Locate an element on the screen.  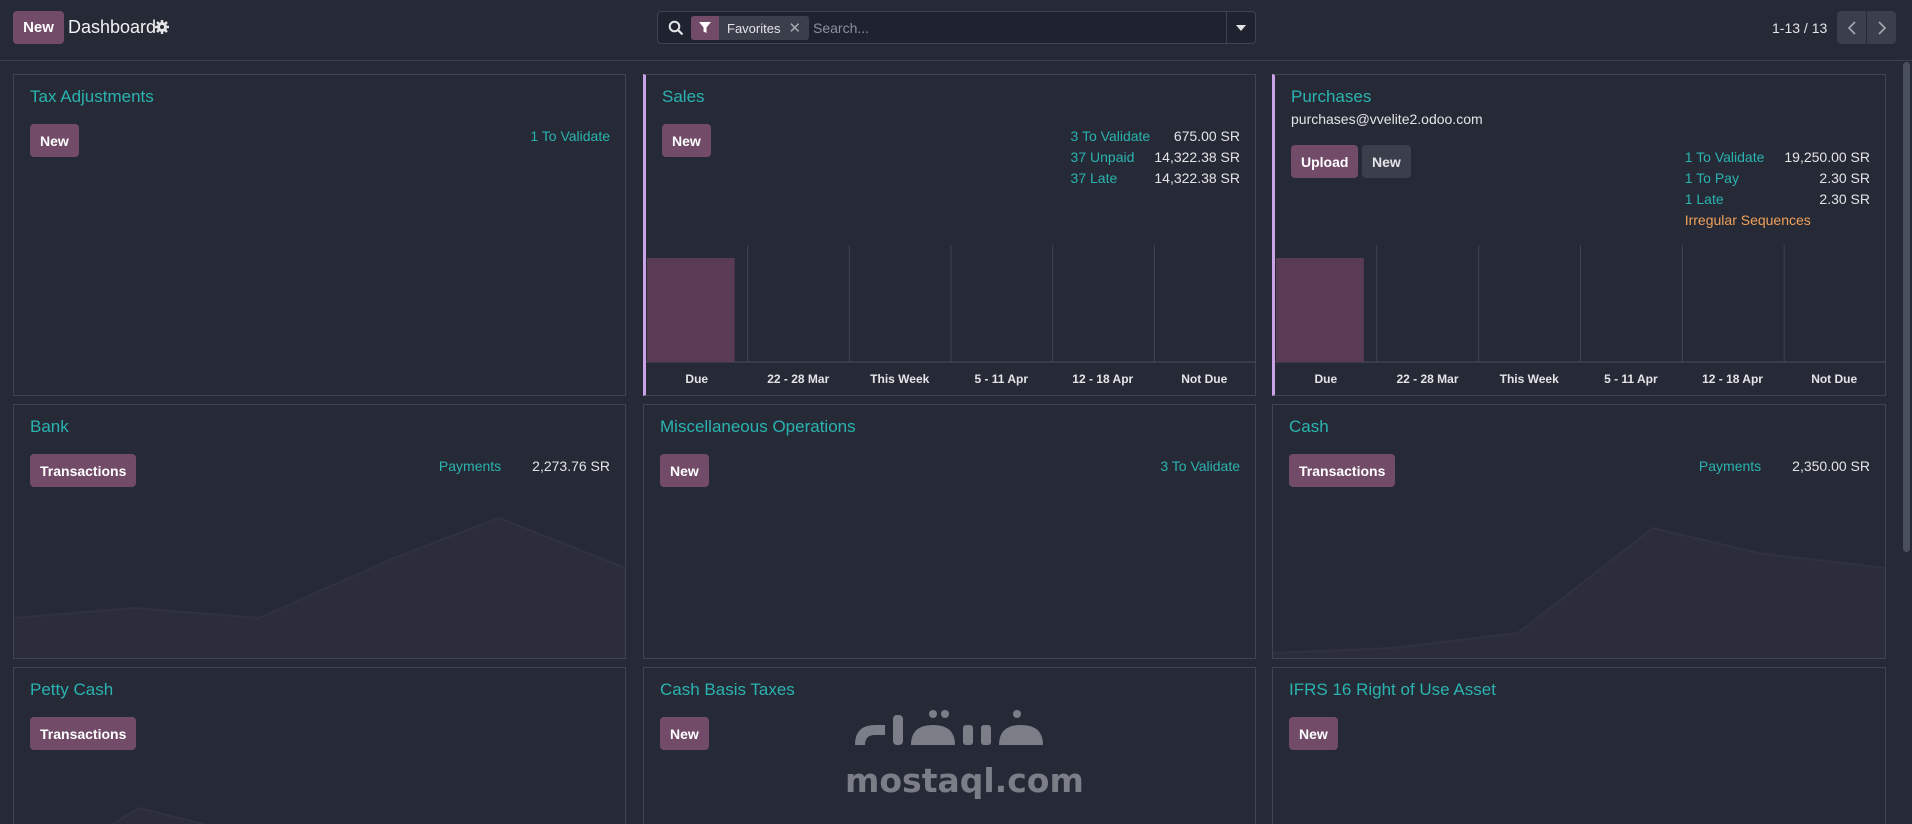
search-facet: Favorites ✕ is located at coordinates (750, 28).